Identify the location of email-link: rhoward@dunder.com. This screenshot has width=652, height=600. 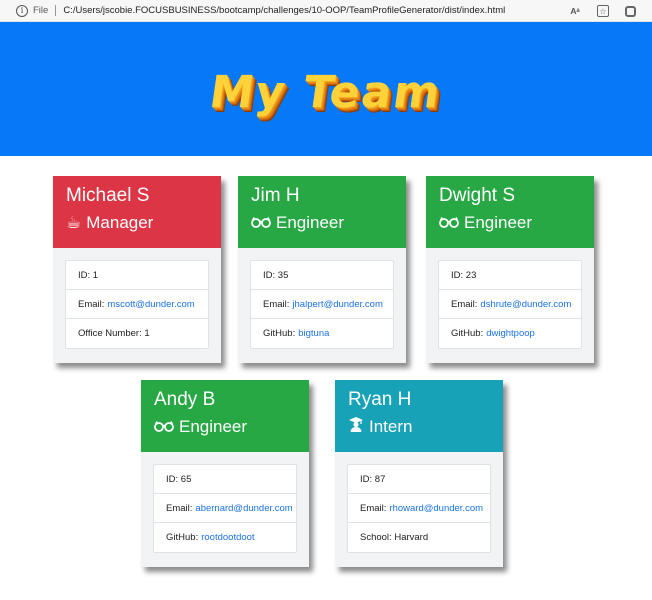
(436, 508).